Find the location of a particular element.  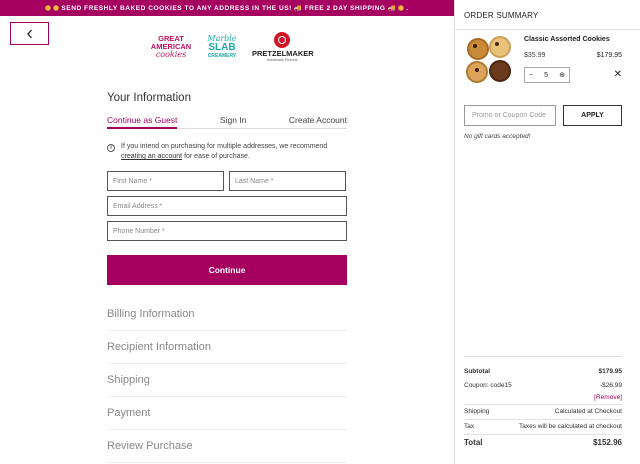

tab-continue-as-guest: Continue as Guest is located at coordinates (142, 121).